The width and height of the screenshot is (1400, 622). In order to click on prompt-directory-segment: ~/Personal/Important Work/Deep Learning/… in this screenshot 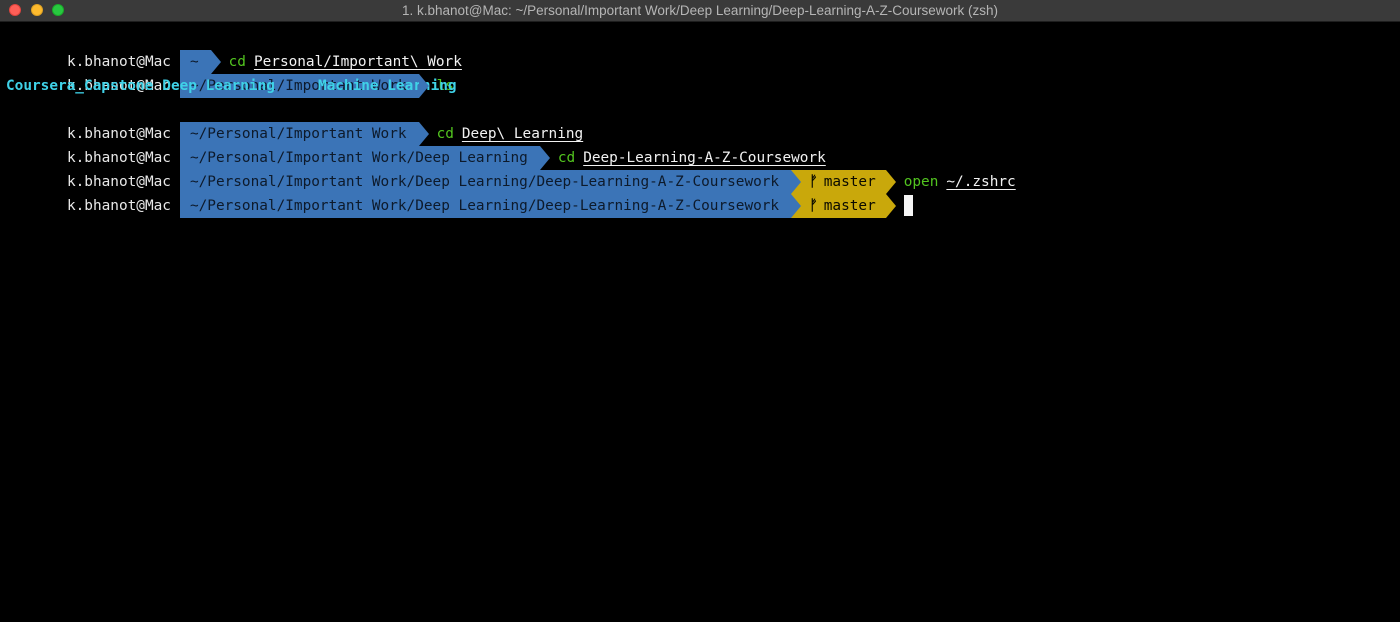, I will do `click(485, 206)`.